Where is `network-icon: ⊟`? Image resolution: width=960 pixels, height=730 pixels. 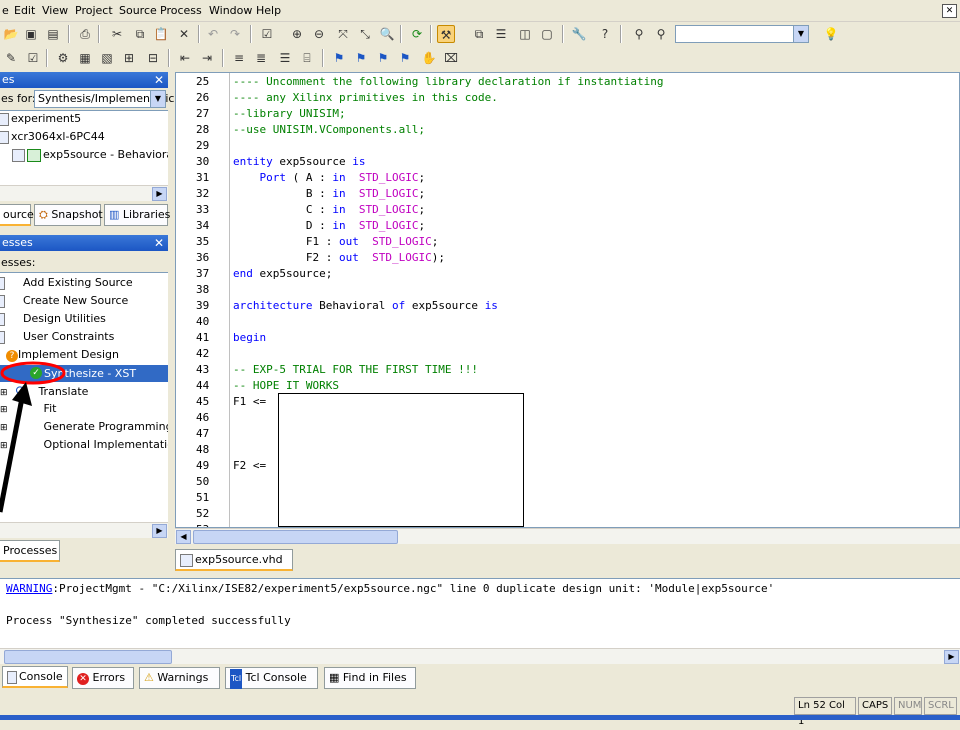
network-icon: ⊟ is located at coordinates (153, 58).